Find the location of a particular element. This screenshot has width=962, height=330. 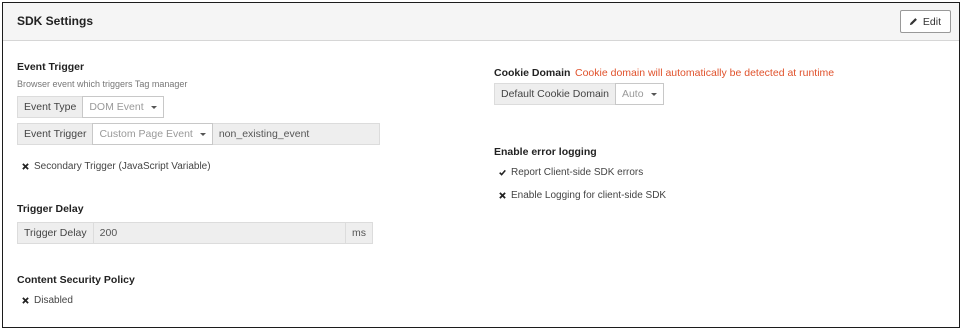

report-errors-label: Report Client-side SDK errors is located at coordinates (577, 172).